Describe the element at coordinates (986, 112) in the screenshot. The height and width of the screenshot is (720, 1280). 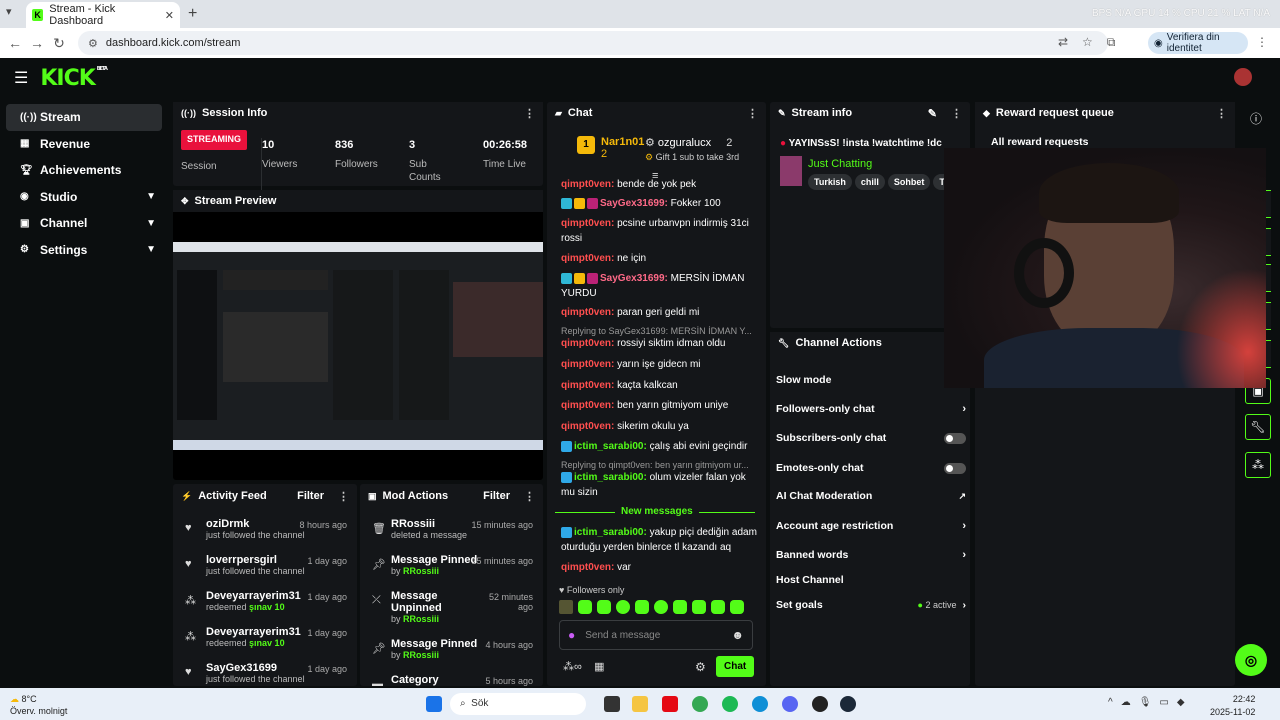
I see `reward-icon: ◆` at that location.